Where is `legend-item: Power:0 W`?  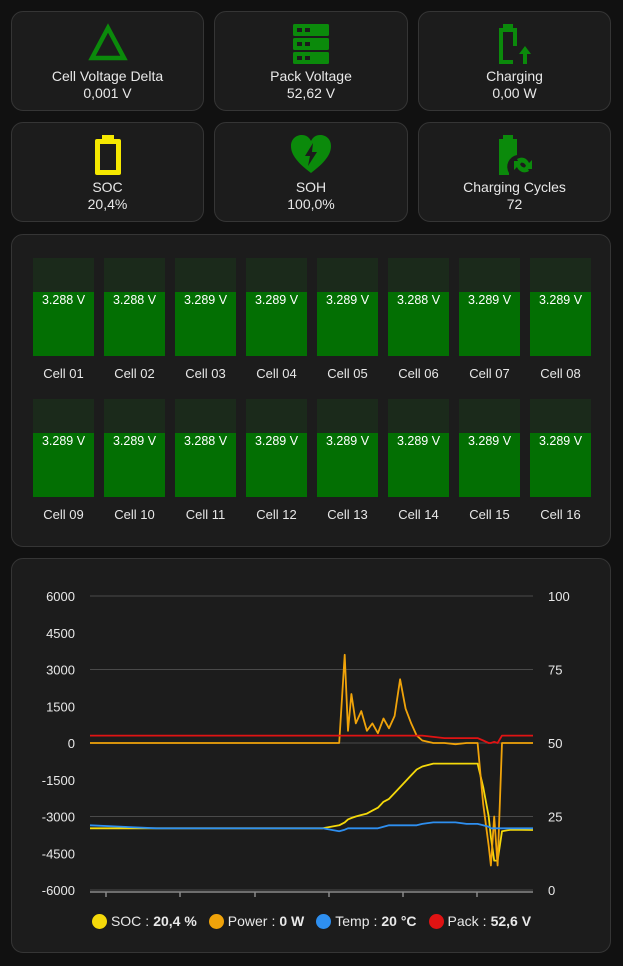
legend-item: Power:0 W is located at coordinates (256, 921).